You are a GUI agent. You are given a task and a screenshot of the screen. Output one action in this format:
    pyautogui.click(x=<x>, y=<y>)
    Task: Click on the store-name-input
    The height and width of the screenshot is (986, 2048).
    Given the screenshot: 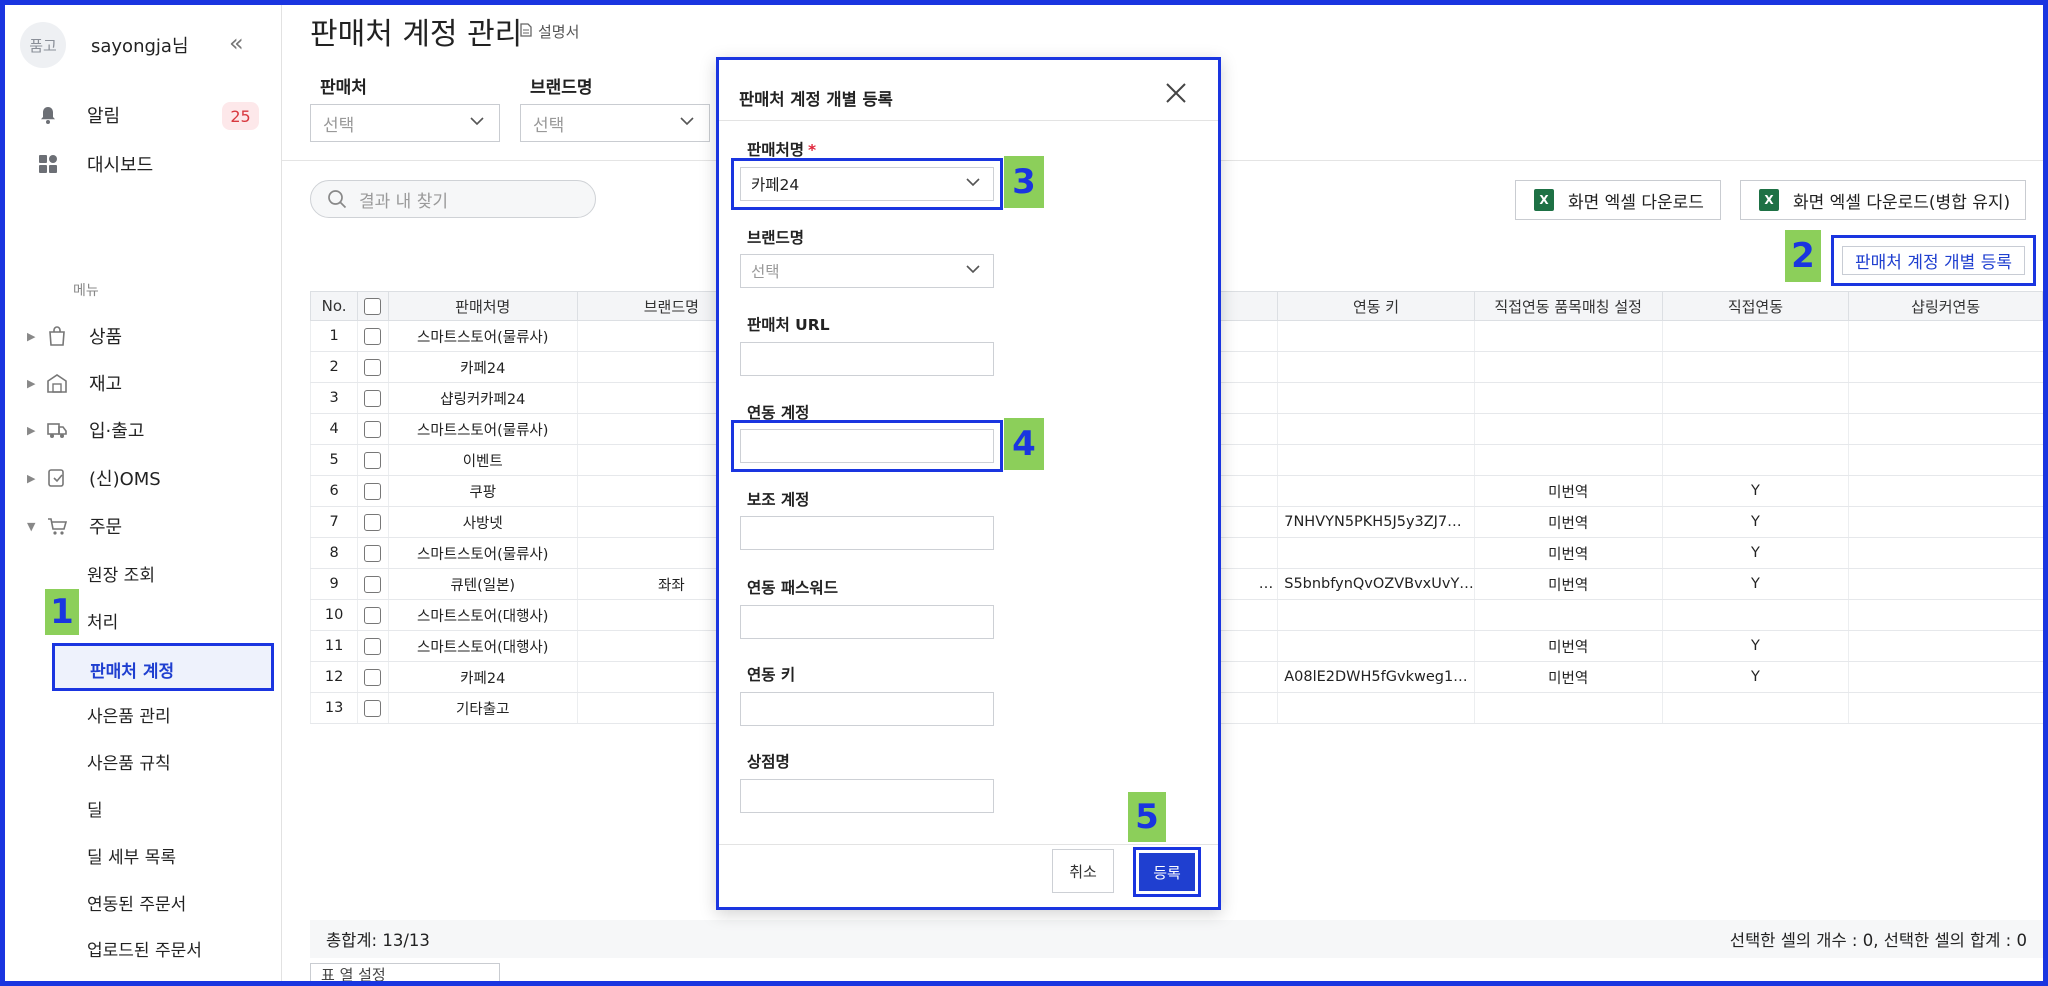 What is the action you would take?
    pyautogui.click(x=867, y=796)
    